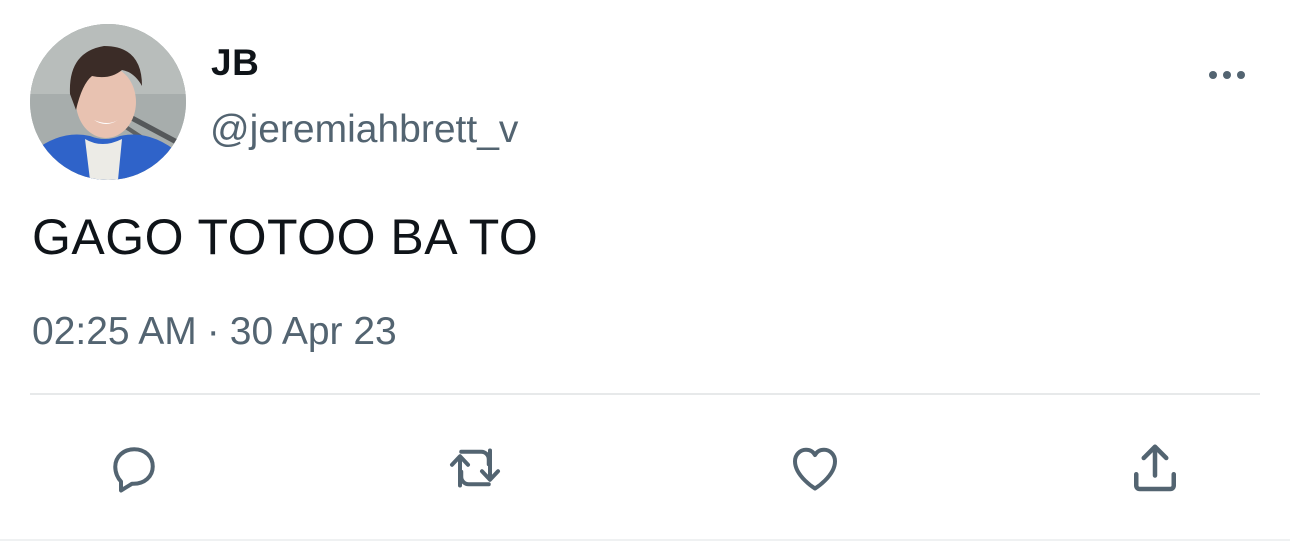  I want to click on timestamp: 02:25 AM · 30 Apr 23, so click(214, 332).